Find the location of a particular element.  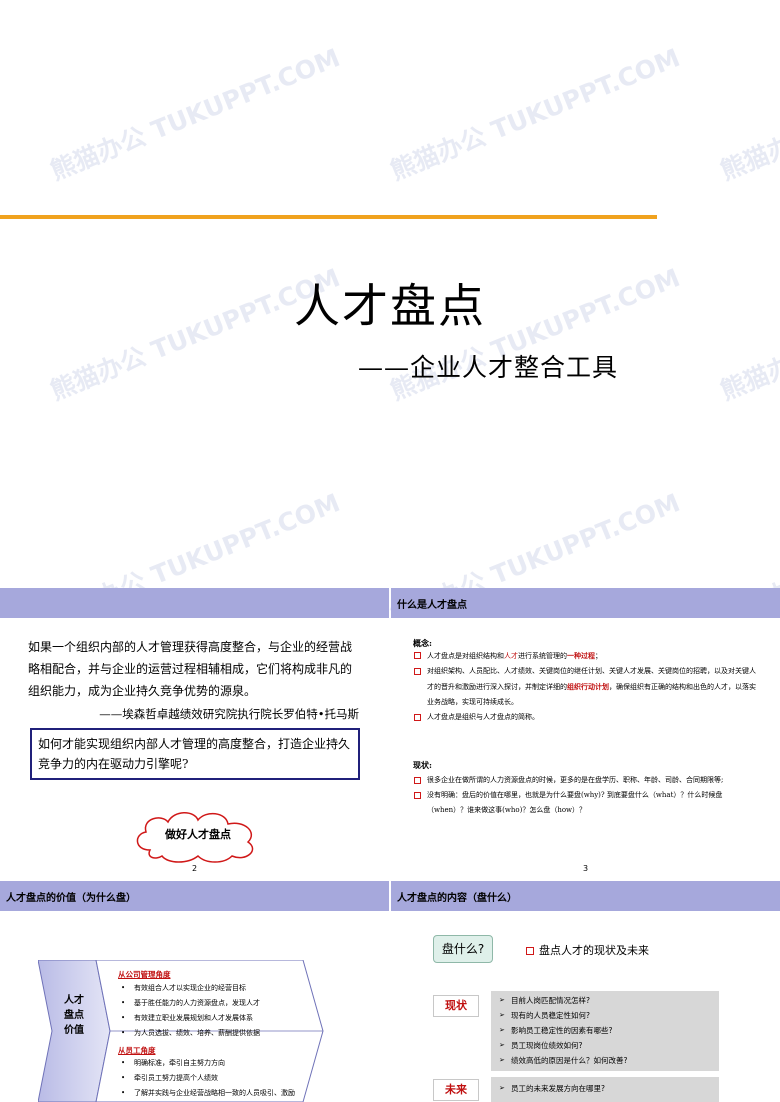

chevron-title: 人才 盘点 价值 is located at coordinates (74, 1015).